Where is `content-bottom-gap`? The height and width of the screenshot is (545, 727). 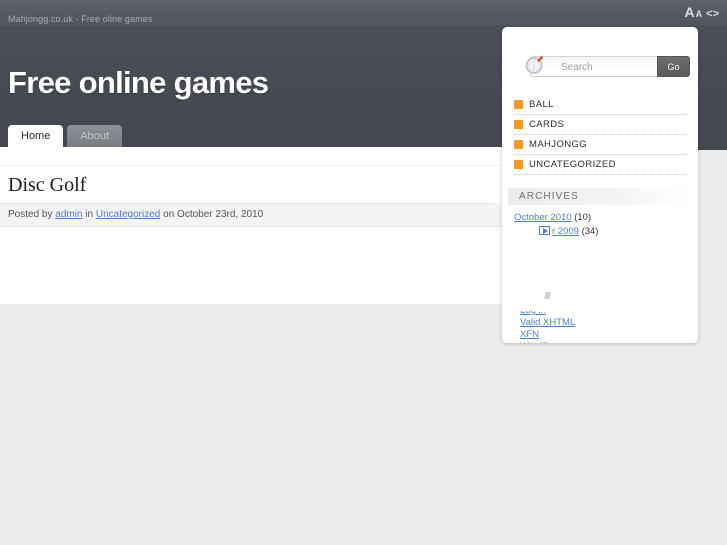
content-bottom-gap is located at coordinates (252, 307).